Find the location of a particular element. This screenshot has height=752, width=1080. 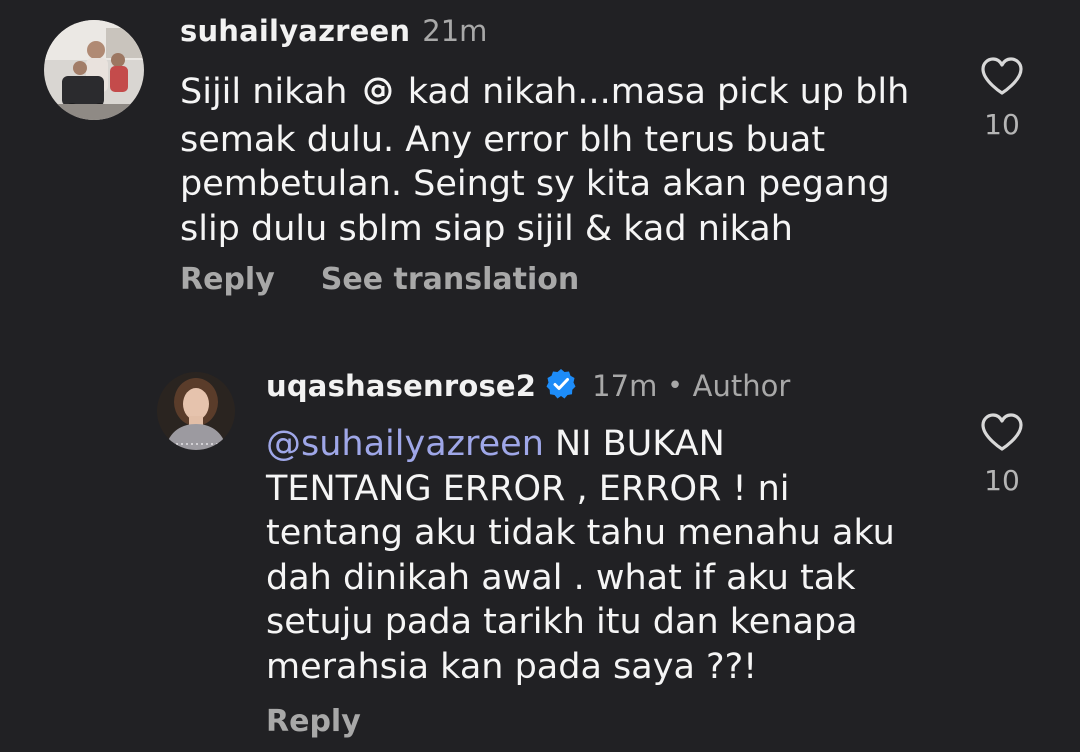

comment-line-text: NI BUKAN is located at coordinates (634, 444).